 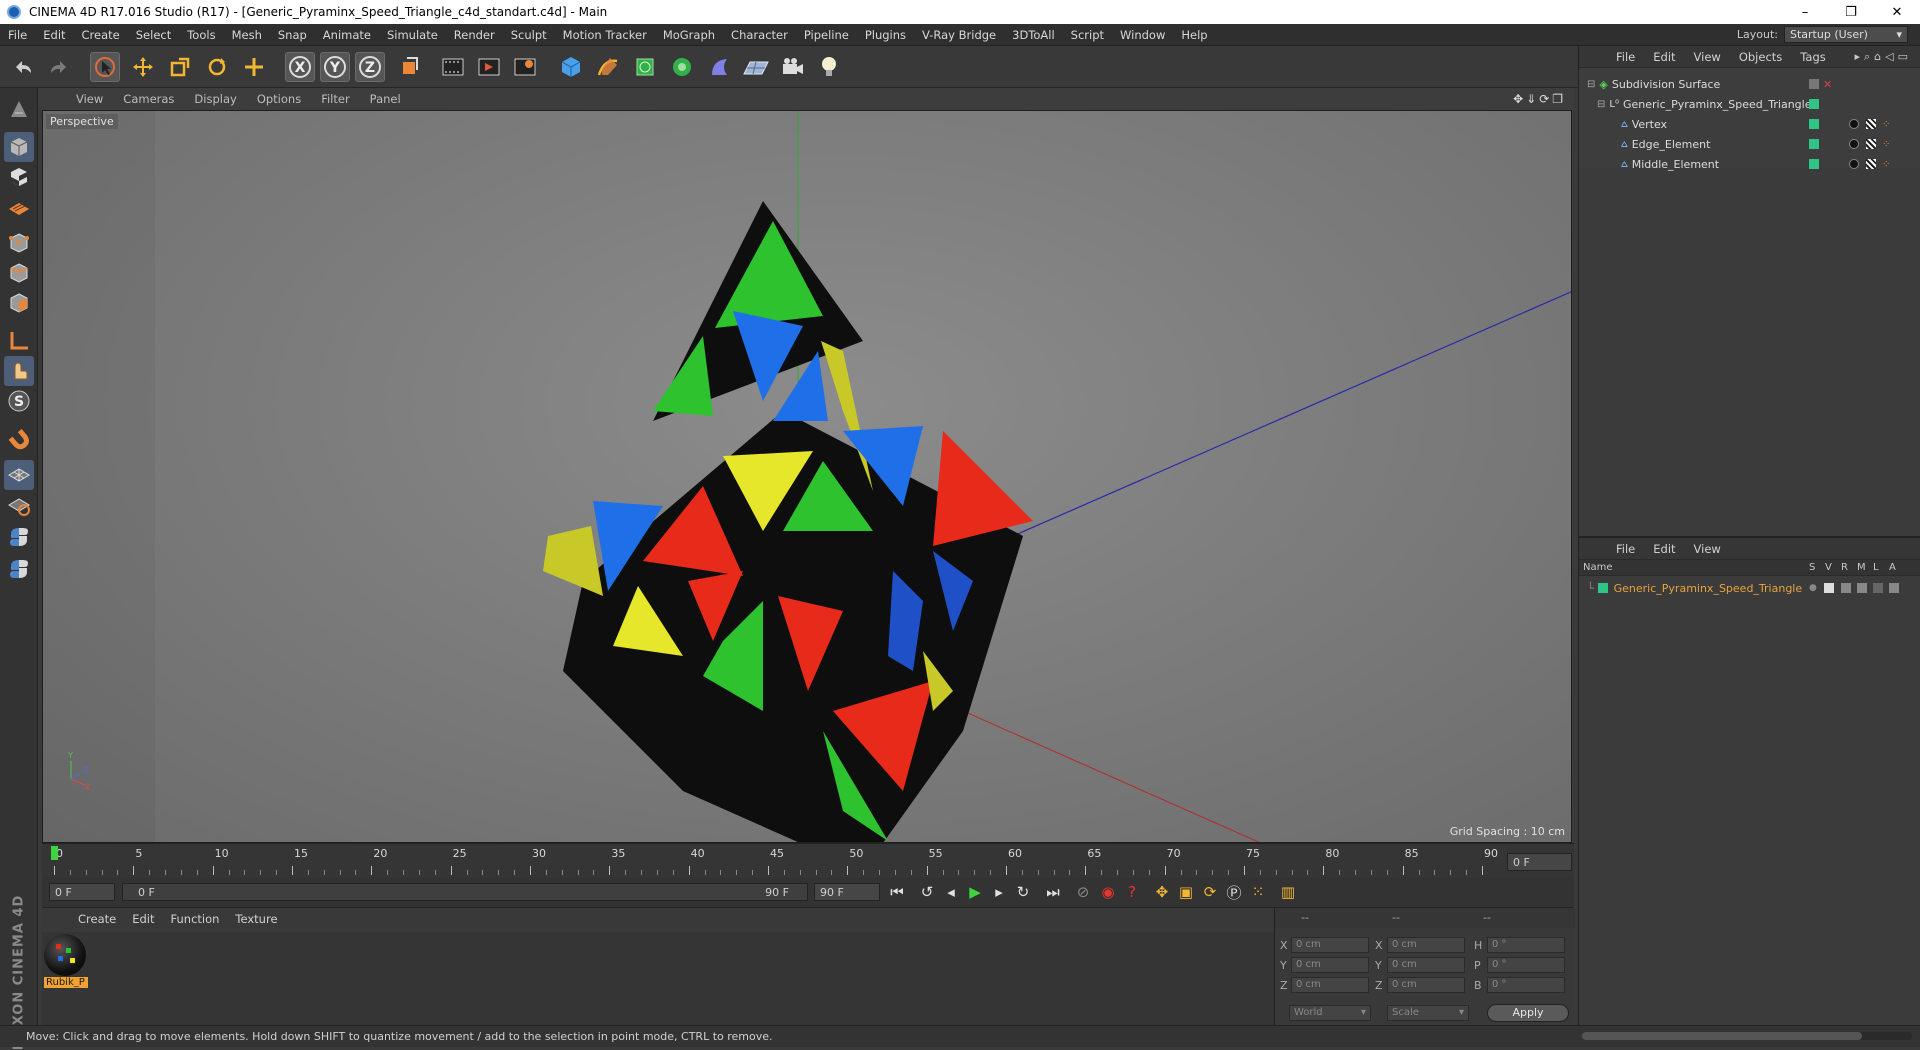 I want to click on object-menu-edit: Edit, so click(x=1664, y=57).